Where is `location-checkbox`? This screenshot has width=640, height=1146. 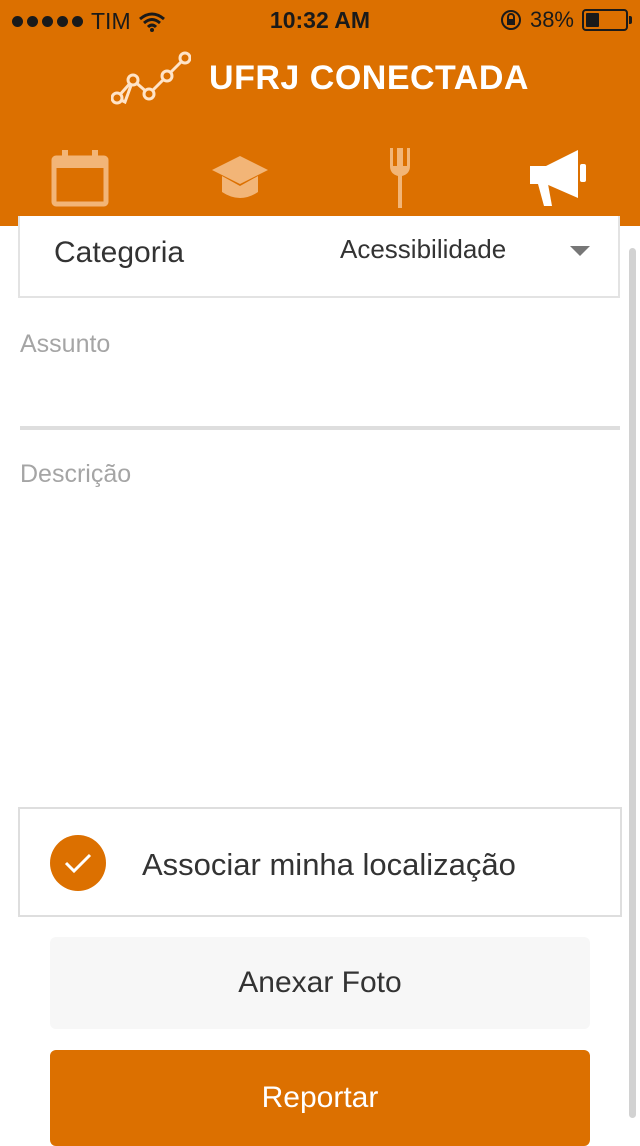
location-checkbox is located at coordinates (78, 863).